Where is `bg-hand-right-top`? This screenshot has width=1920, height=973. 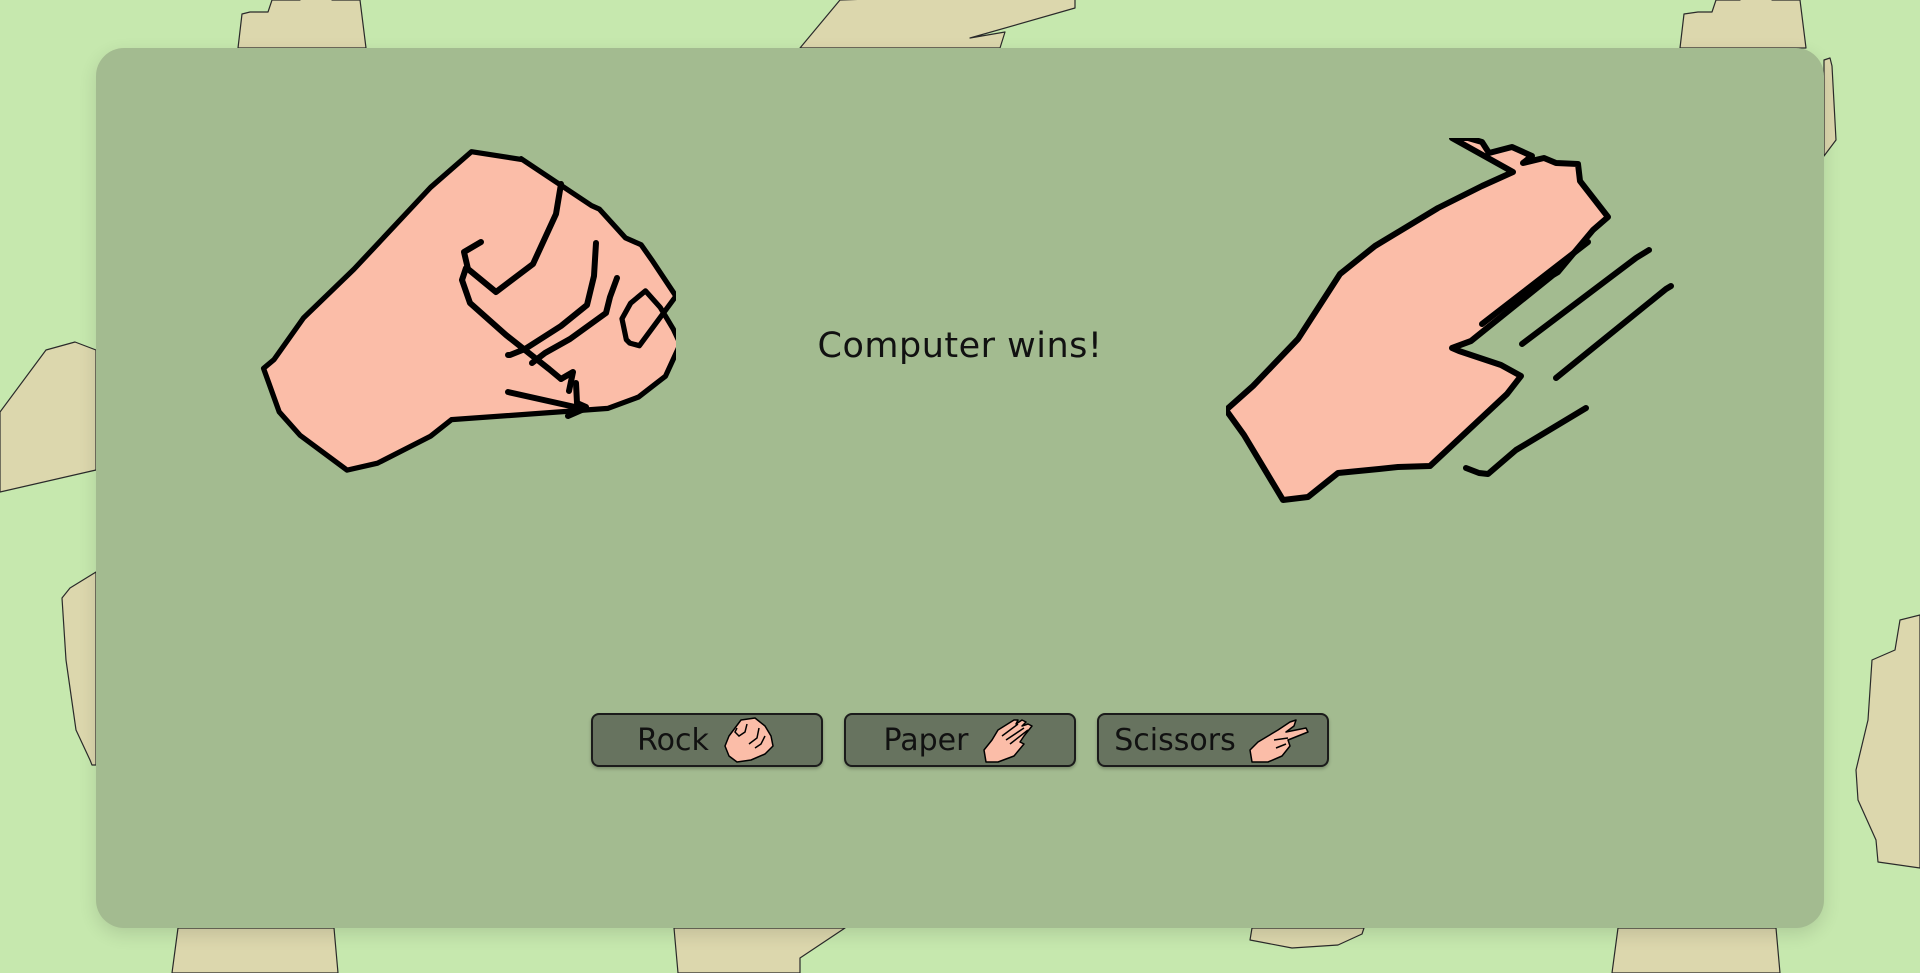
bg-hand-right-top is located at coordinates (1830, 107).